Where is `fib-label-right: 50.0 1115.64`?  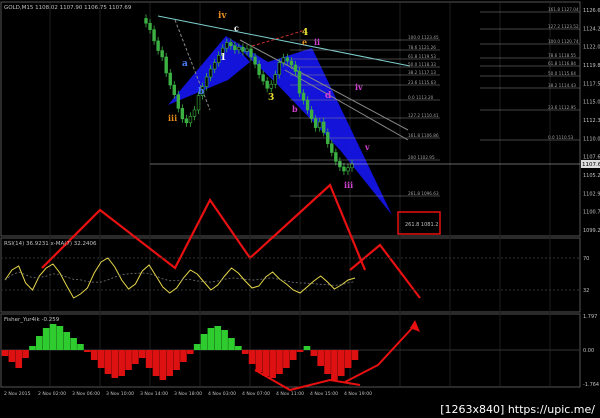
fib-label-right: 50.0 1115.64 is located at coordinates (562, 73).